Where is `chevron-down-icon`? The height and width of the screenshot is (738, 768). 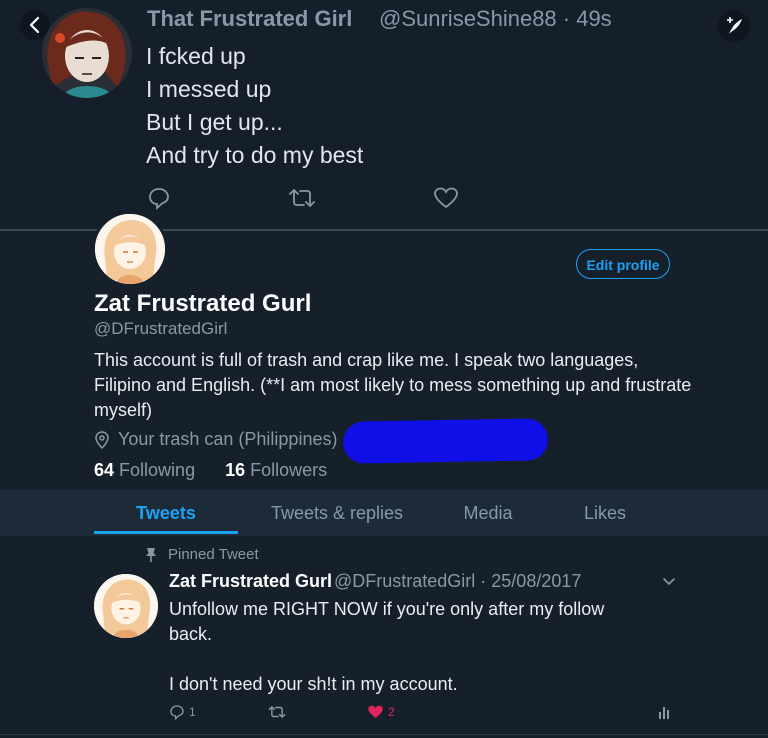 chevron-down-icon is located at coordinates (669, 582).